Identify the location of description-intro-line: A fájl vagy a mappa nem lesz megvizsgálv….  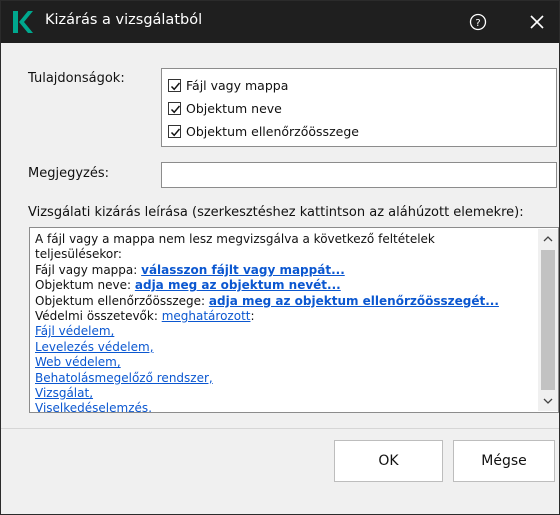
(235, 239).